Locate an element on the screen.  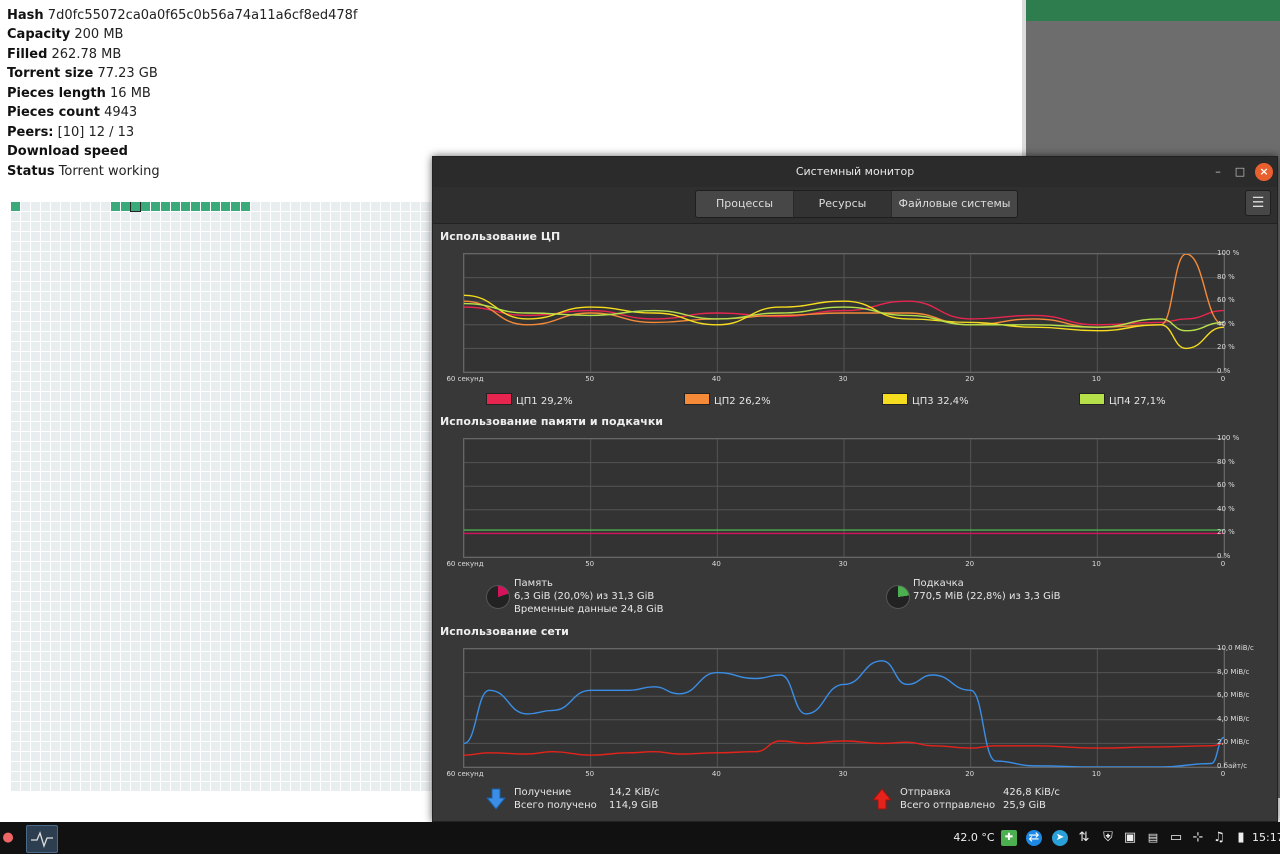
pieces-length-value: 16 MB is located at coordinates (130, 93).